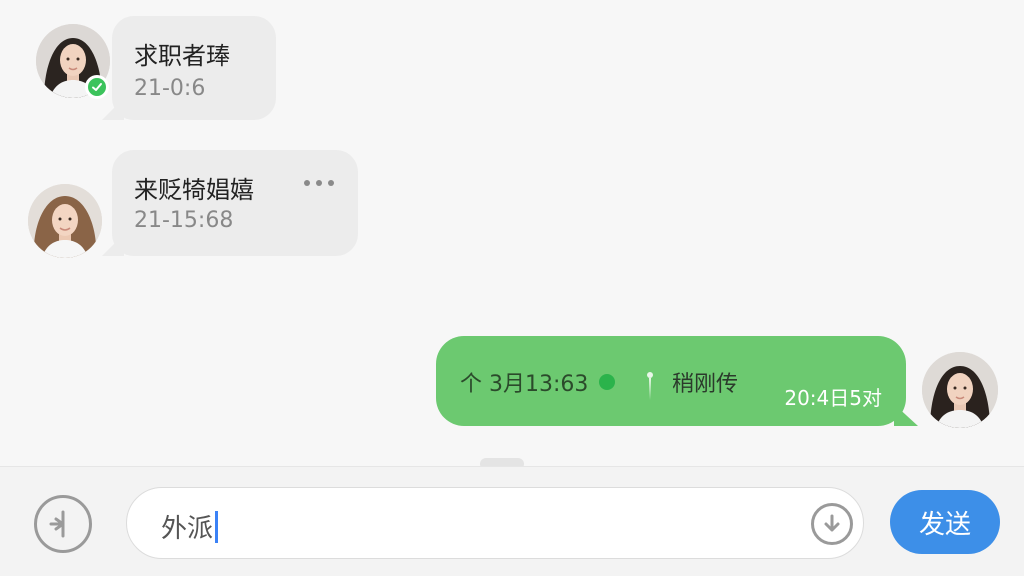 The image size is (1024, 576). What do you see at coordinates (319, 183) in the screenshot?
I see `more-icon` at bounding box center [319, 183].